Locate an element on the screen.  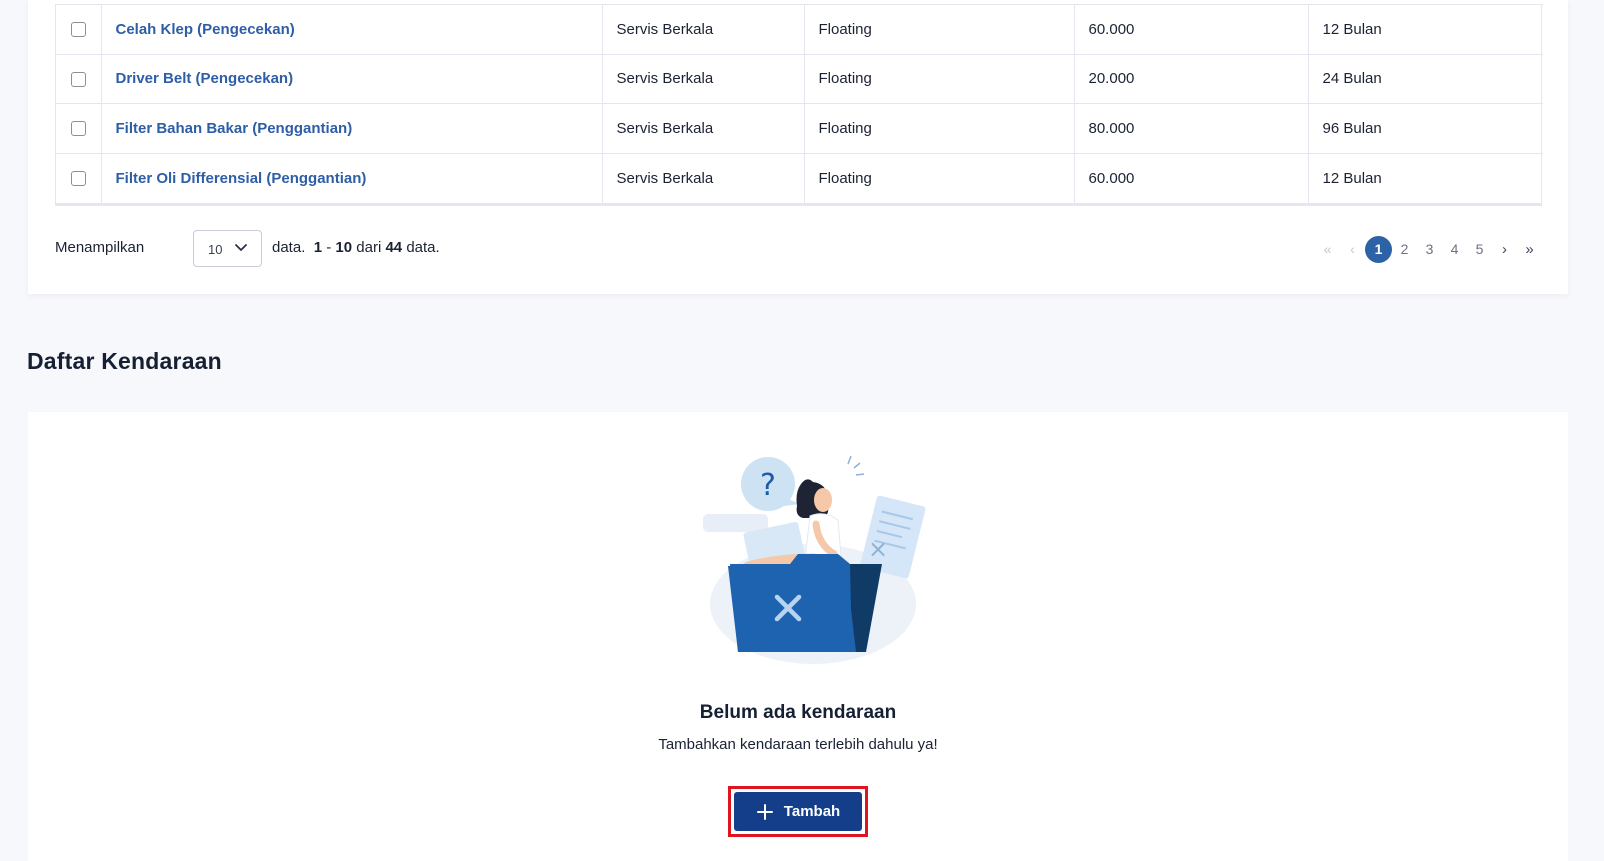
page-button-3: 3 is located at coordinates (1429, 249).